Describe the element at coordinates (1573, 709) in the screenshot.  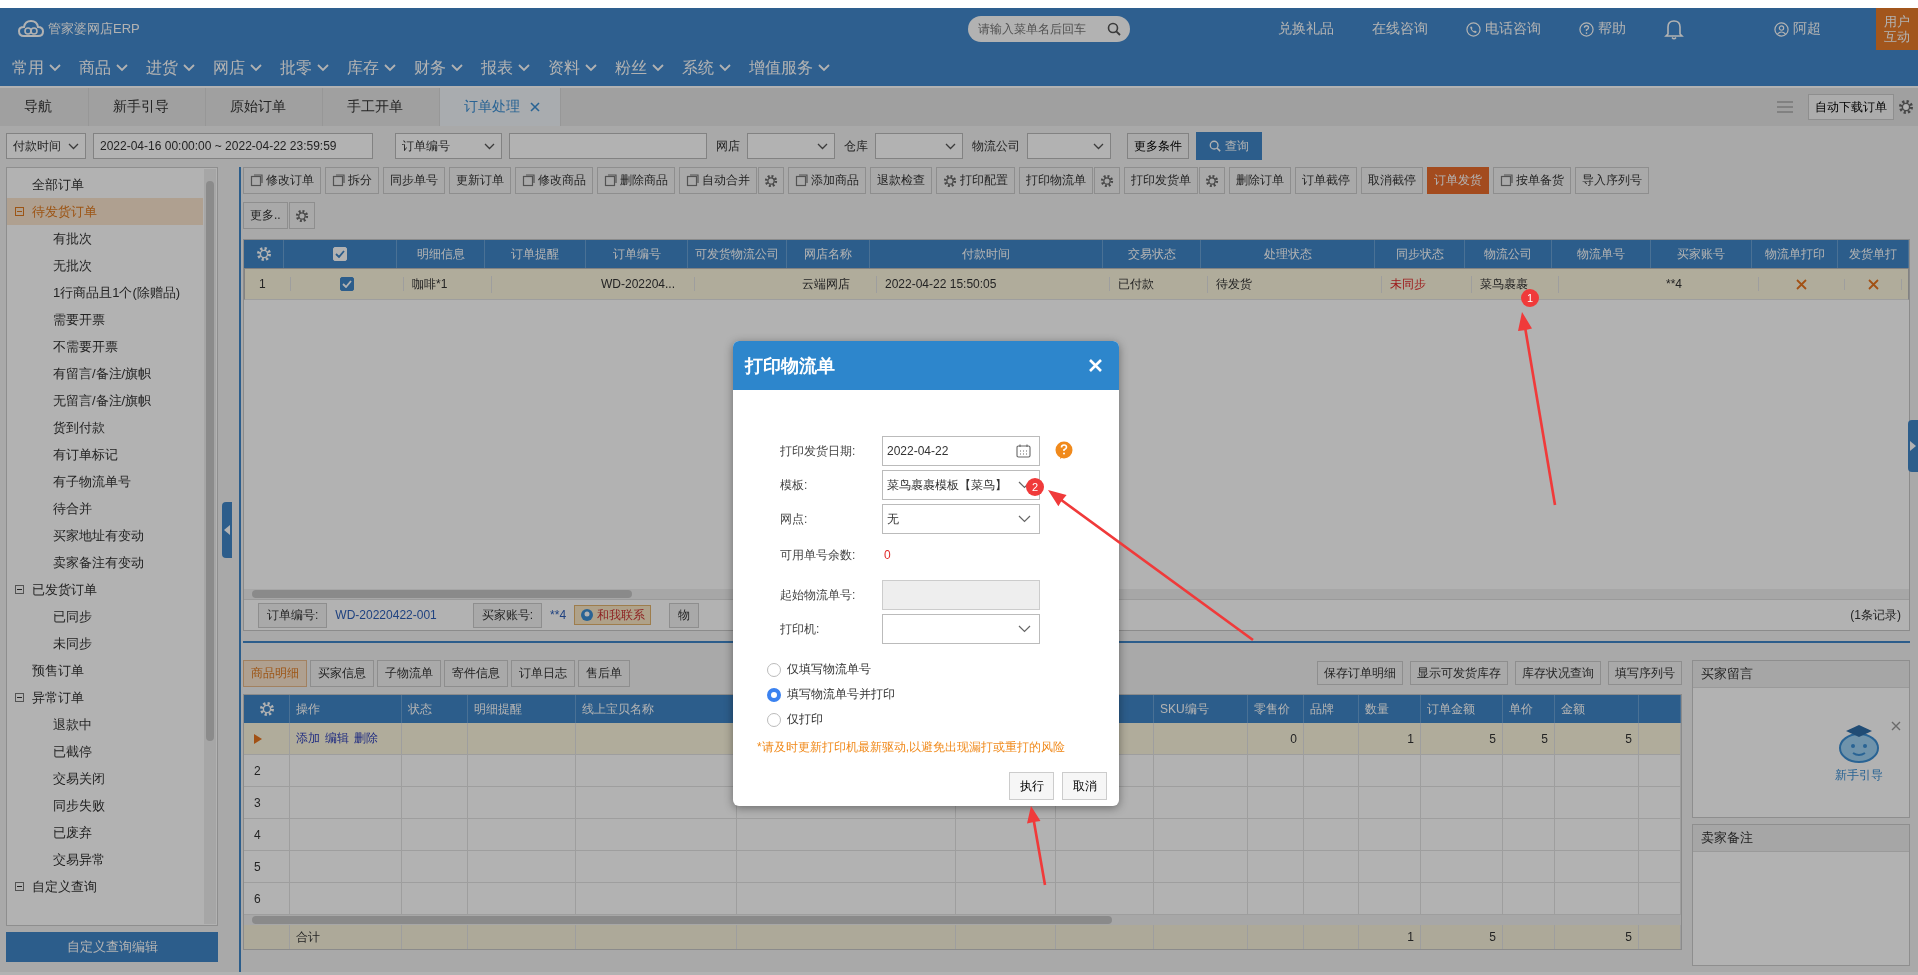
I see `column-header: 金额` at that location.